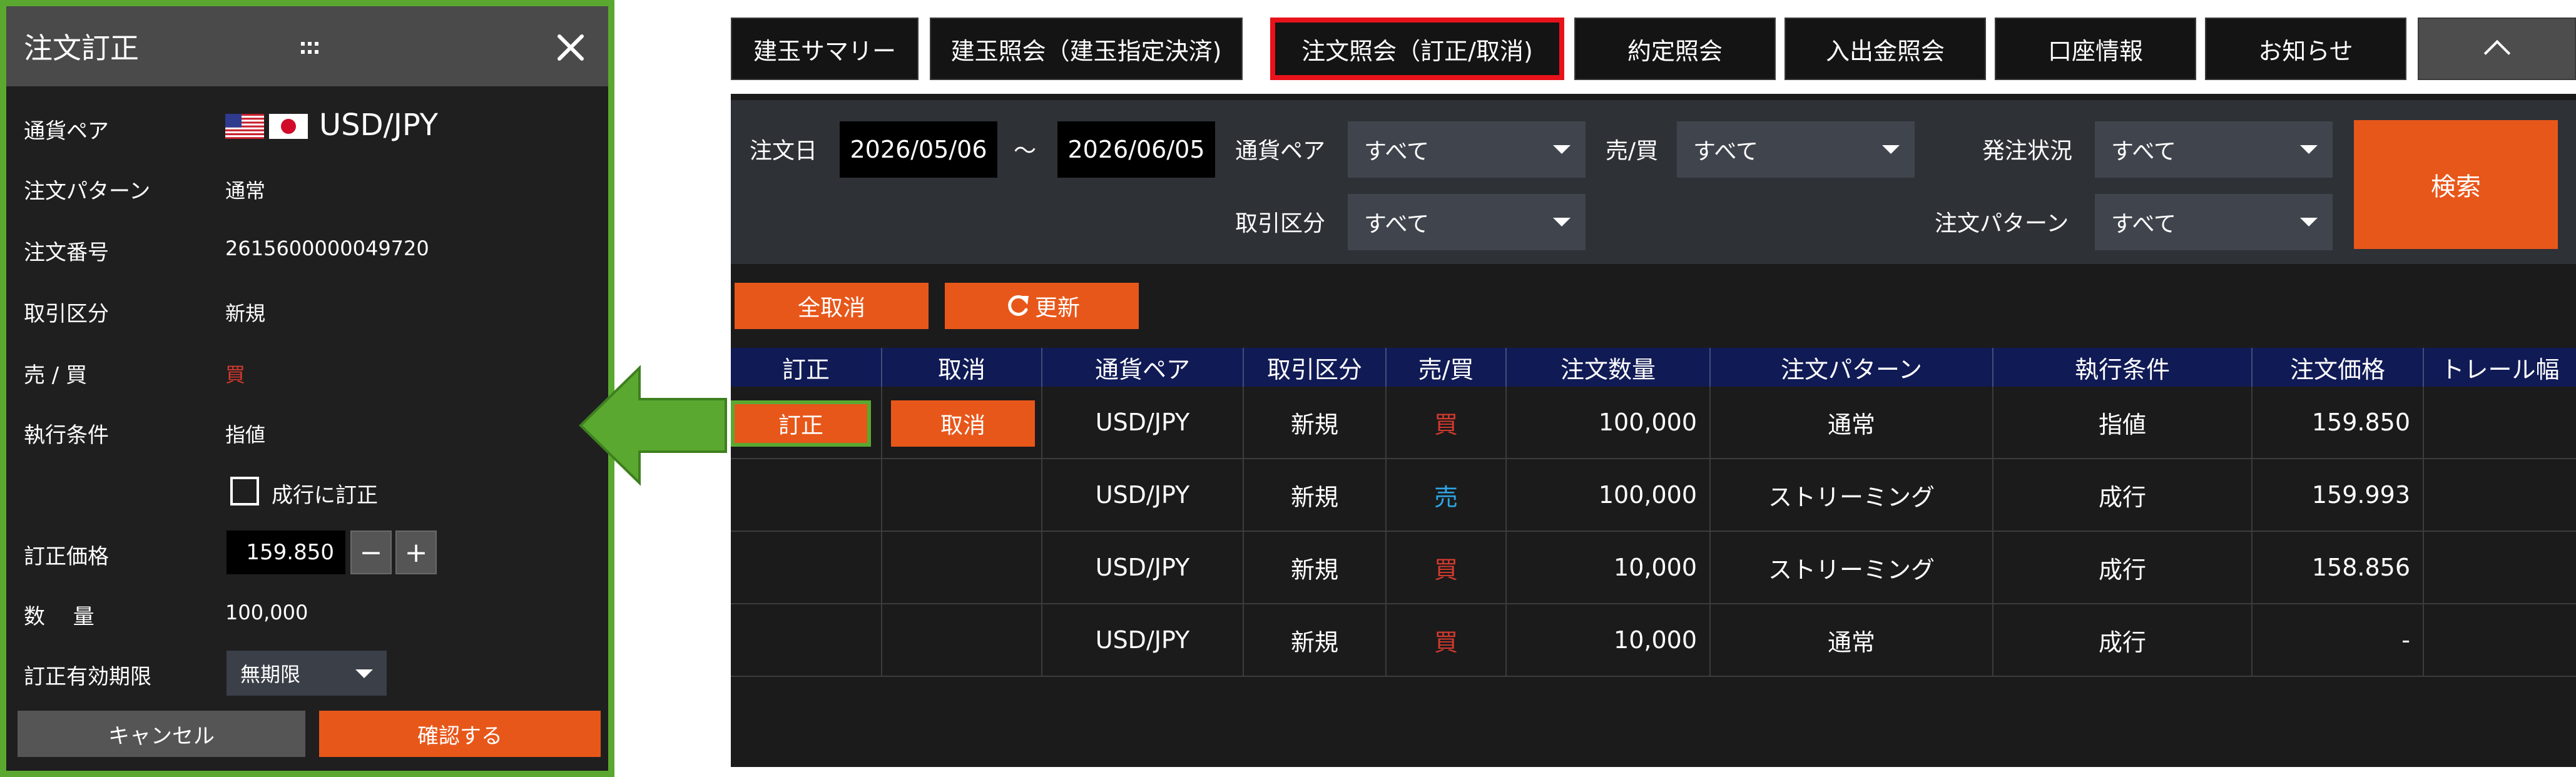  Describe the element at coordinates (66, 252) in the screenshot. I see `order-number-label: 注文番号` at that location.